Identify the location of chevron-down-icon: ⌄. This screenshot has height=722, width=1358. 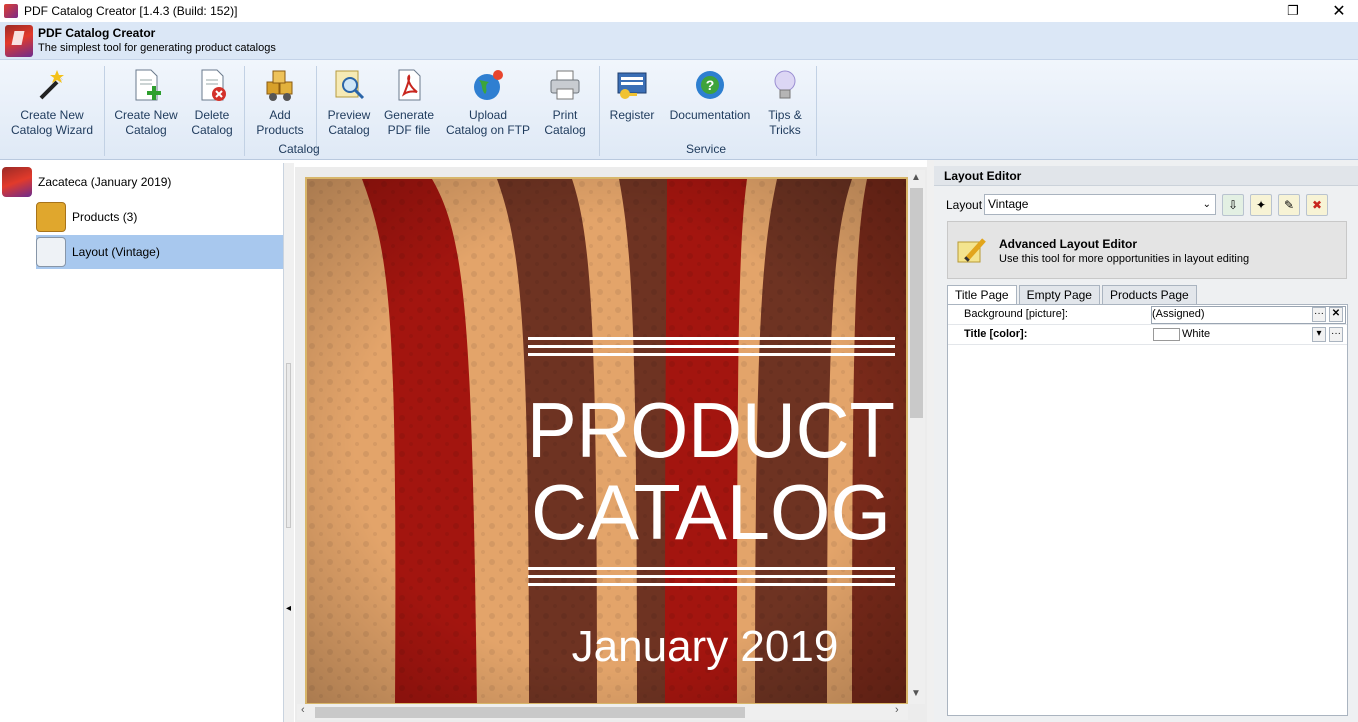
(1206, 204).